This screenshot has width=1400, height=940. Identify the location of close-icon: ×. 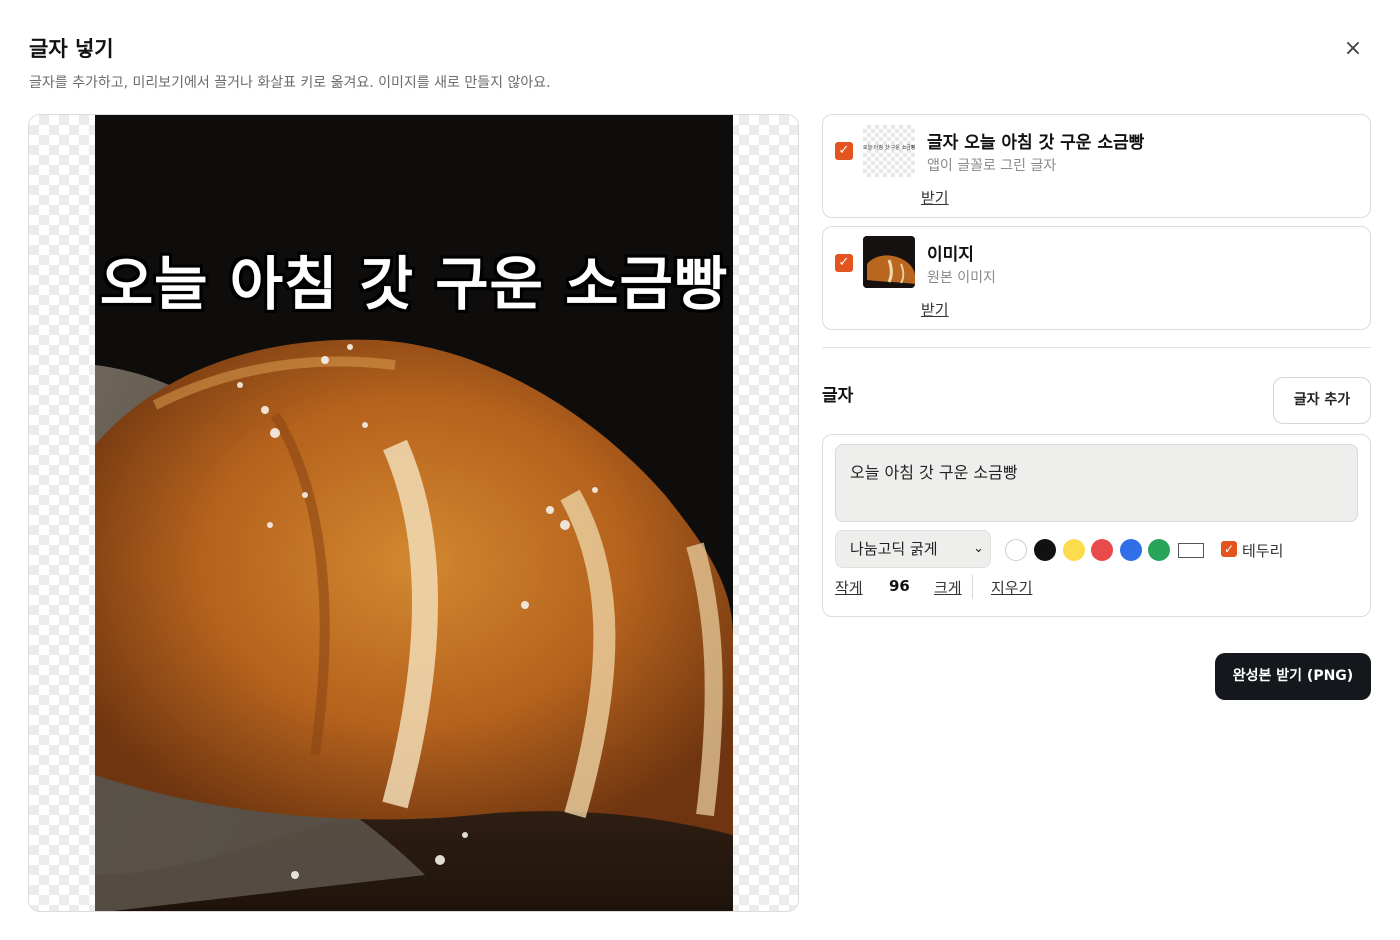
(1353, 49).